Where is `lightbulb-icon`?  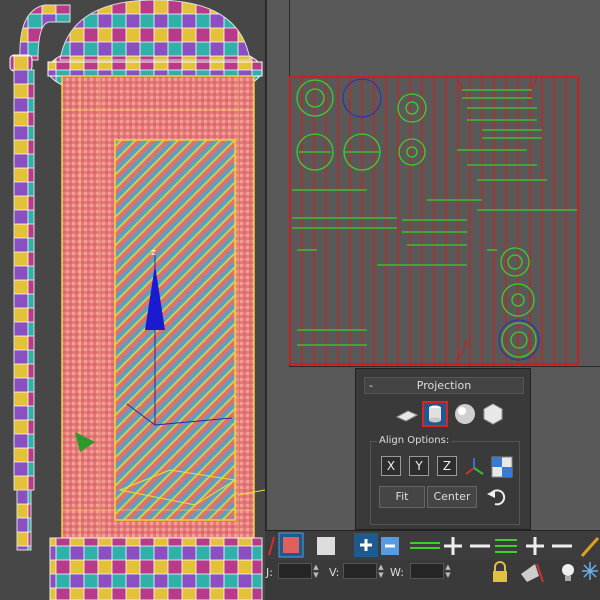
lightbulb-icon is located at coordinates (568, 572).